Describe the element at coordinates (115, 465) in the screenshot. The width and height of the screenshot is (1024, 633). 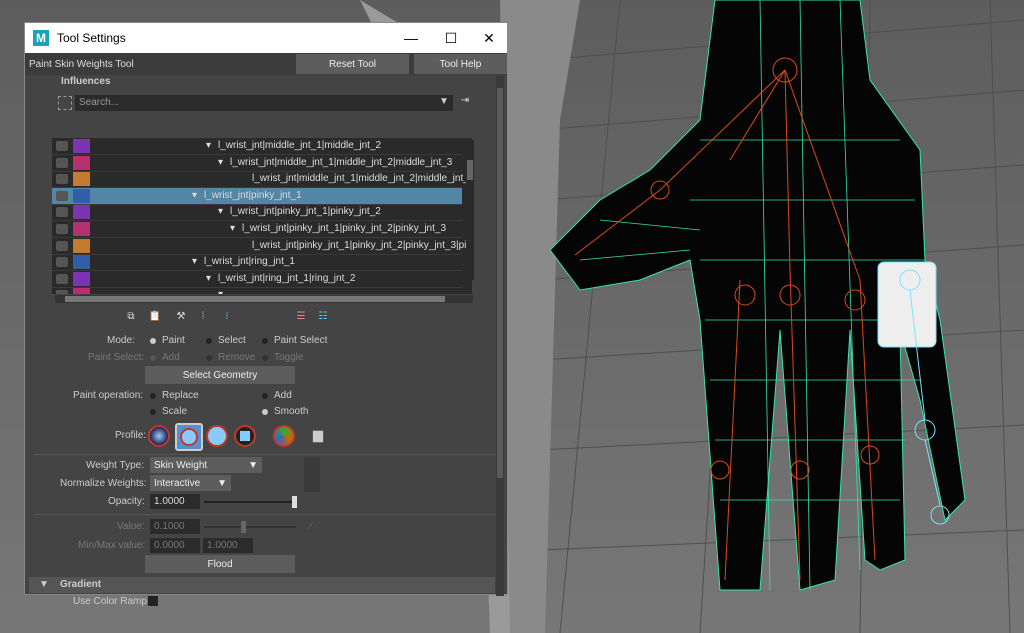
I see `weight-type-label: Weight Type:` at that location.